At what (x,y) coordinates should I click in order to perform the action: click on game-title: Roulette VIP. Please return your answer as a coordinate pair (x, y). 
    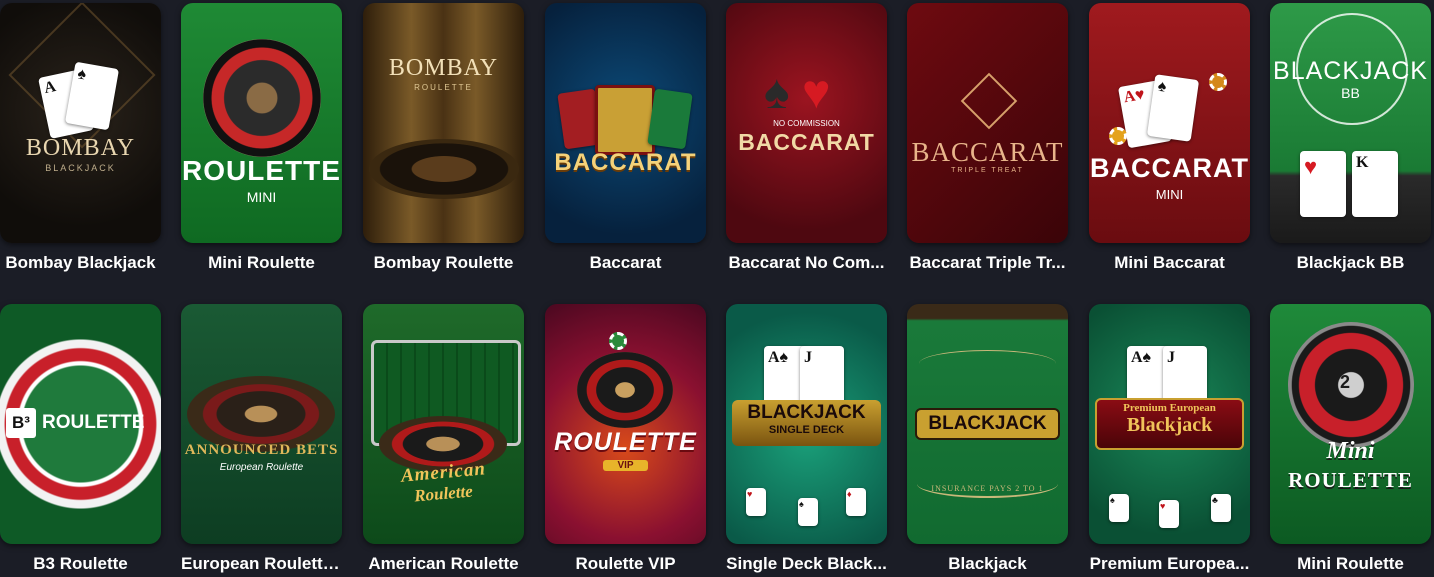
    Looking at the image, I should click on (625, 564).